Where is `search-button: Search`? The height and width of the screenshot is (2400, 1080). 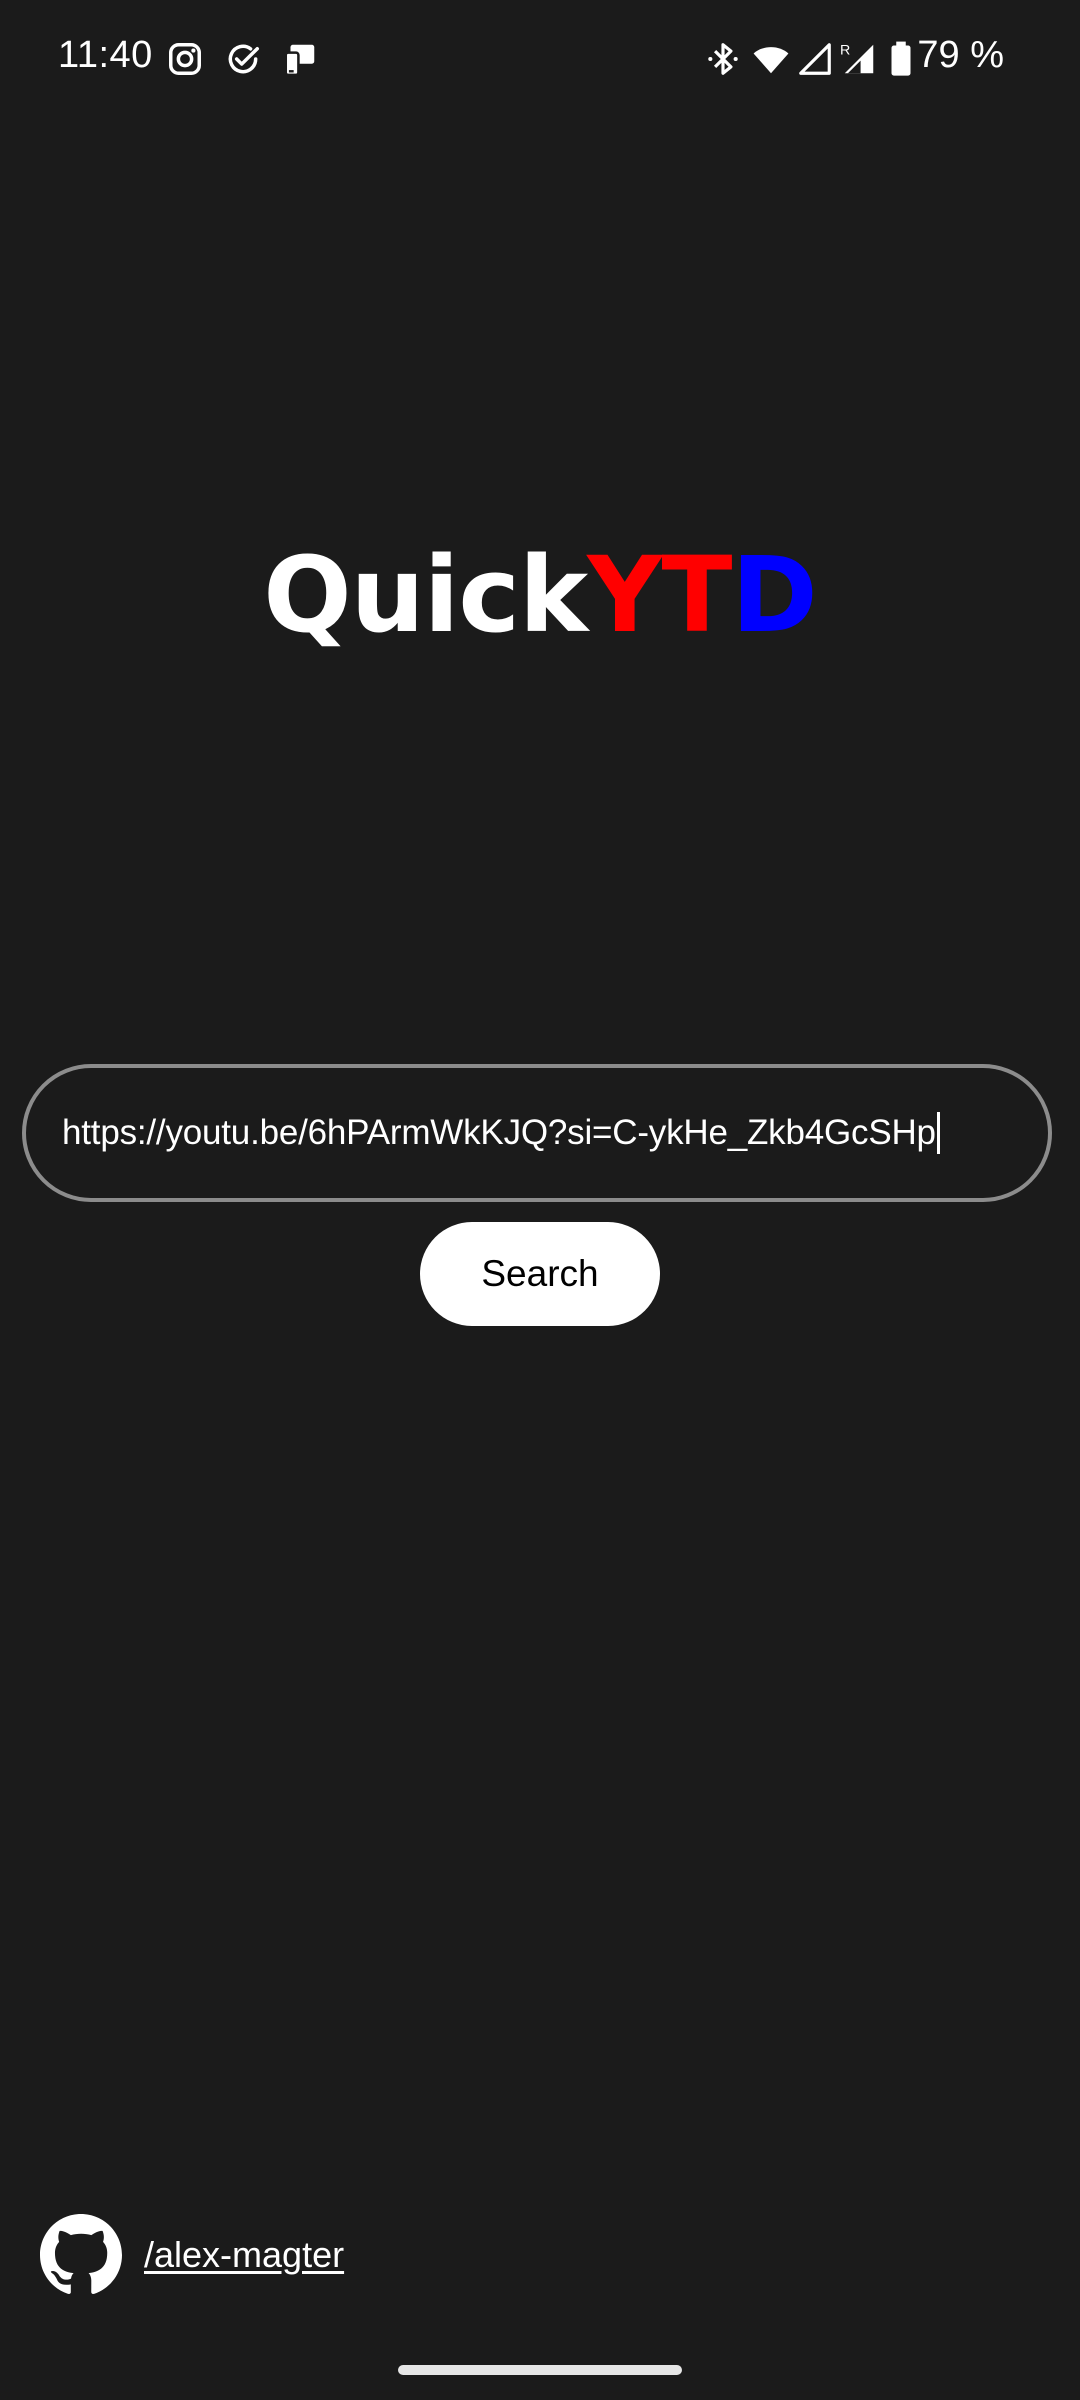 search-button: Search is located at coordinates (540, 1274).